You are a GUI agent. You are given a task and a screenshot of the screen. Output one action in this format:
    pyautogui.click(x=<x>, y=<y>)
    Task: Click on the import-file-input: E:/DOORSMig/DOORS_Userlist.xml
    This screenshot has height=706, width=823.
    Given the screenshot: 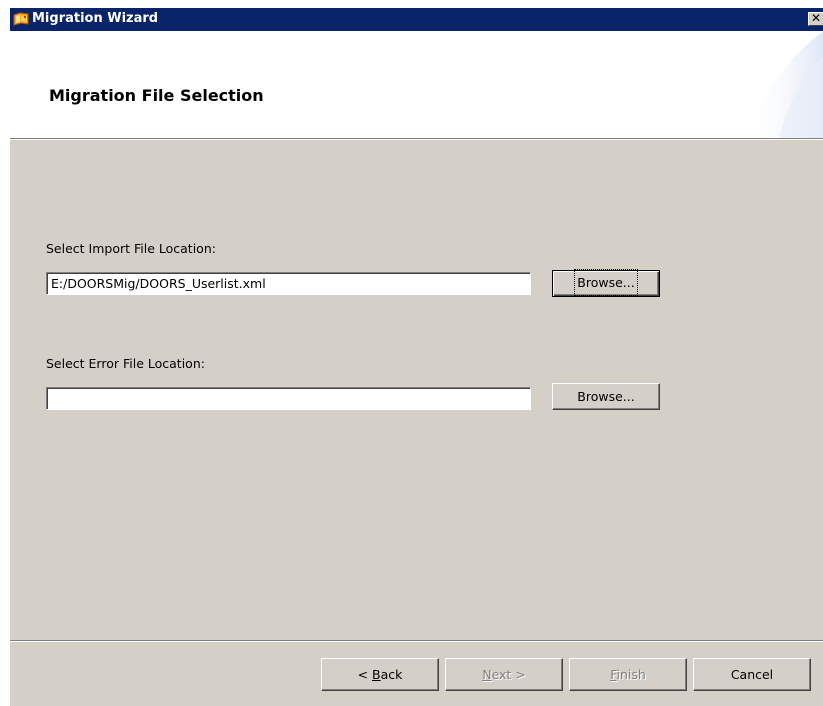 What is the action you would take?
    pyautogui.click(x=288, y=283)
    